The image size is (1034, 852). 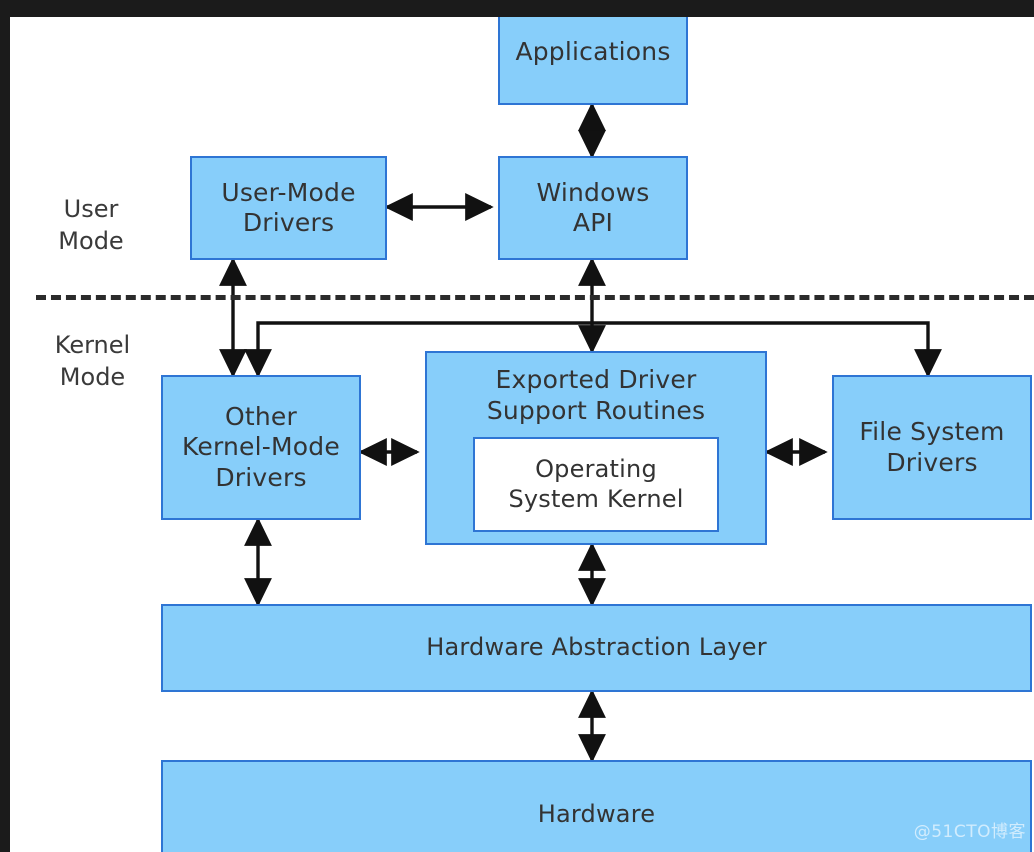 I want to click on user-kernel-boundary, so click(x=535, y=297).